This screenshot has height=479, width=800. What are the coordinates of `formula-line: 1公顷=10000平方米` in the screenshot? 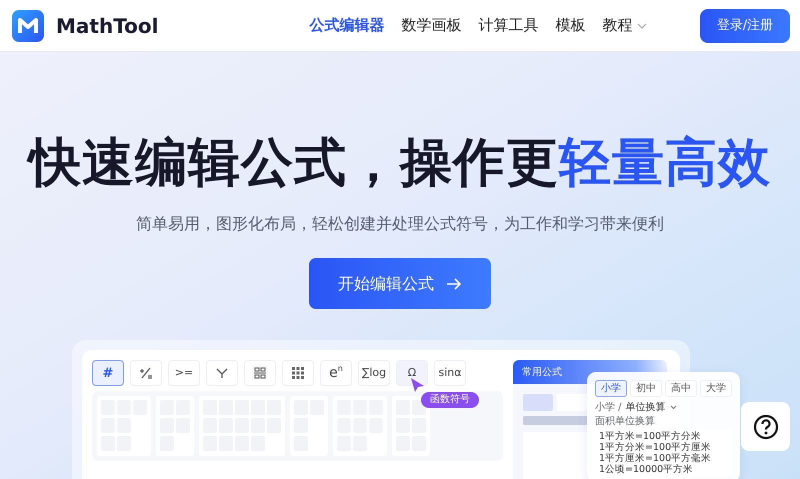 It's located at (646, 469).